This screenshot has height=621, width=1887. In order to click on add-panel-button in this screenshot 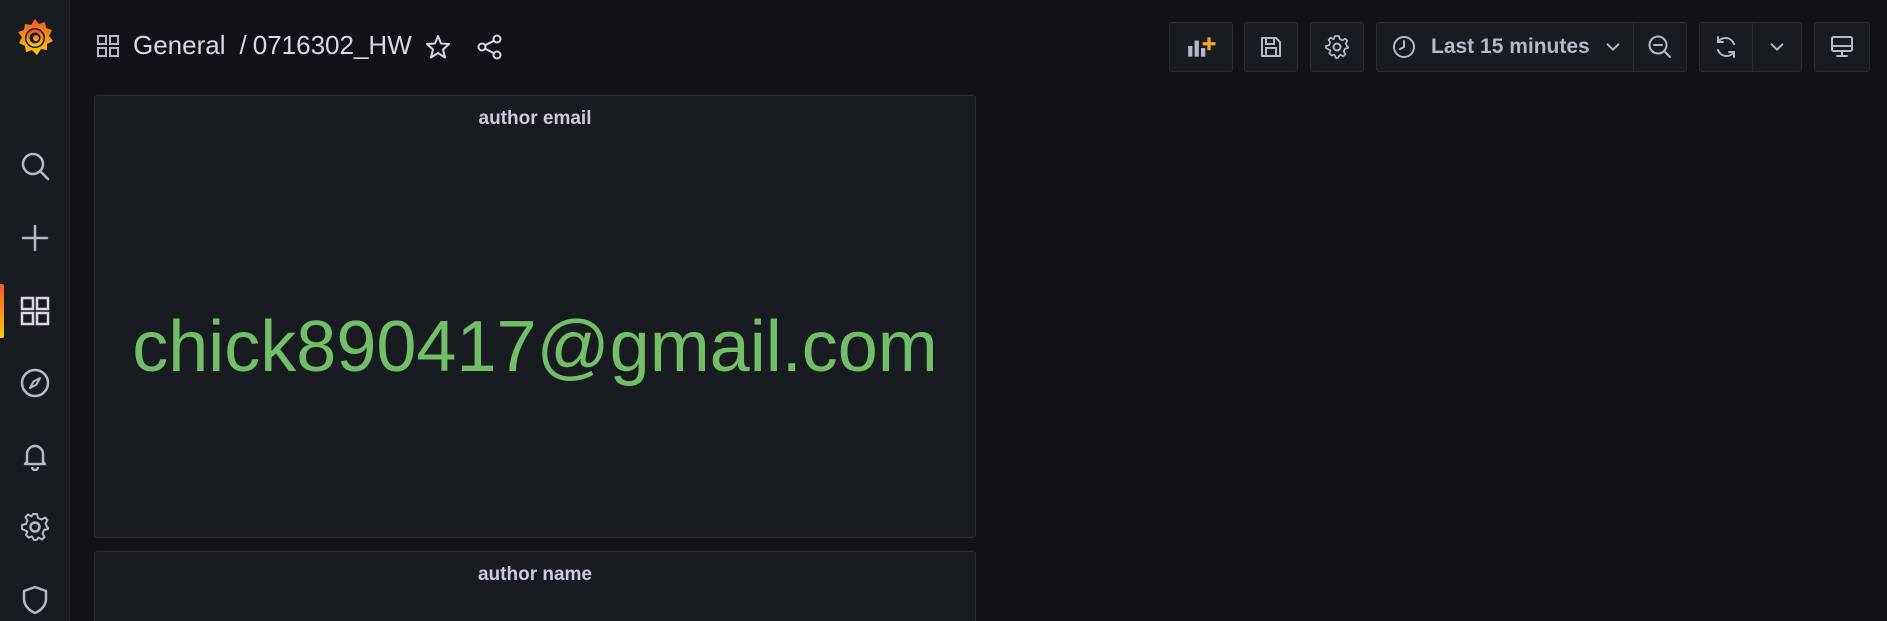, I will do `click(1201, 47)`.